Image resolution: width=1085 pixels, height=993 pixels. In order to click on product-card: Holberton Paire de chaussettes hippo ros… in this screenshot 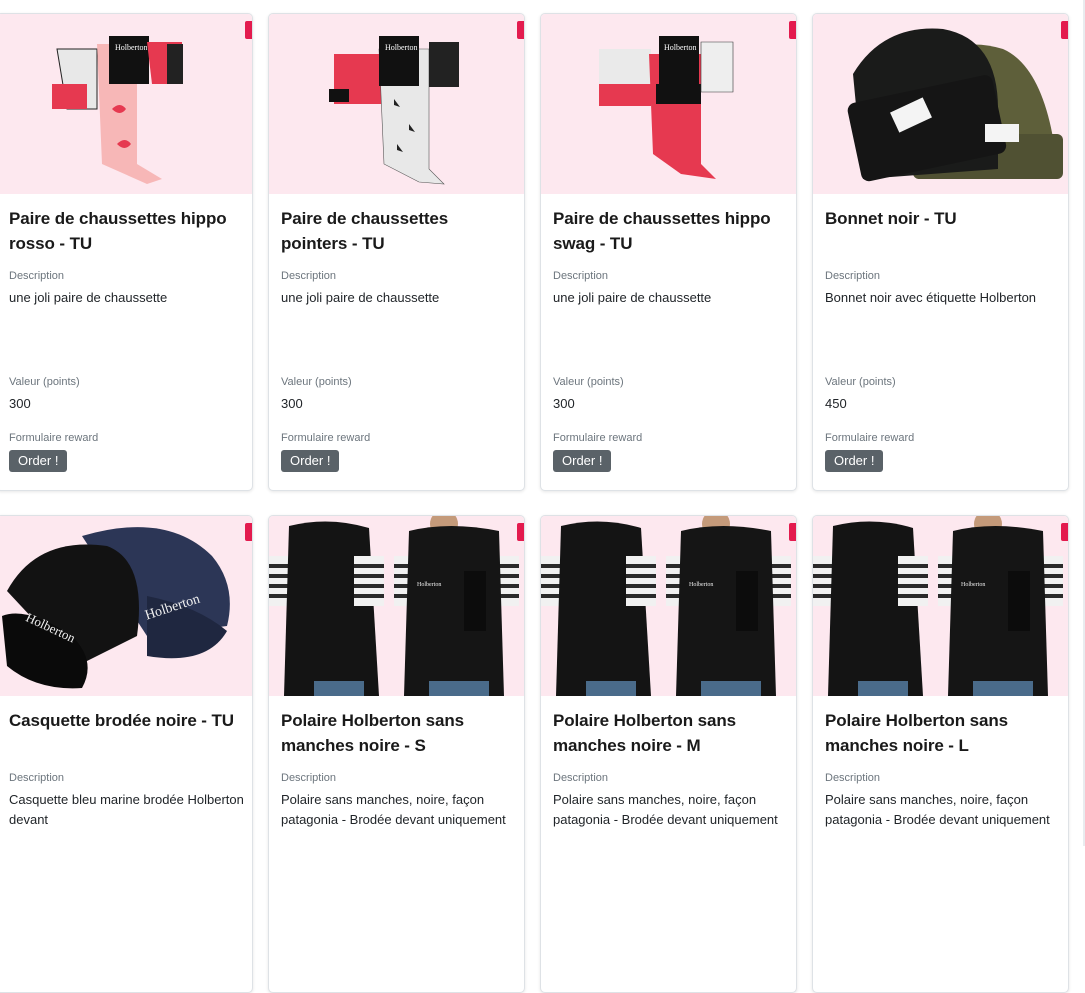, I will do `click(126, 252)`.